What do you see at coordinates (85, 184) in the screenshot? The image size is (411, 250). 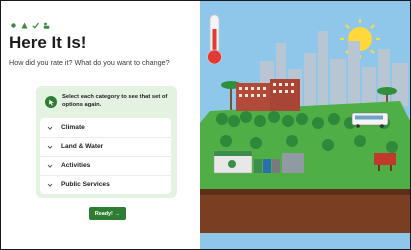 I see `category-label: Public Services` at bounding box center [85, 184].